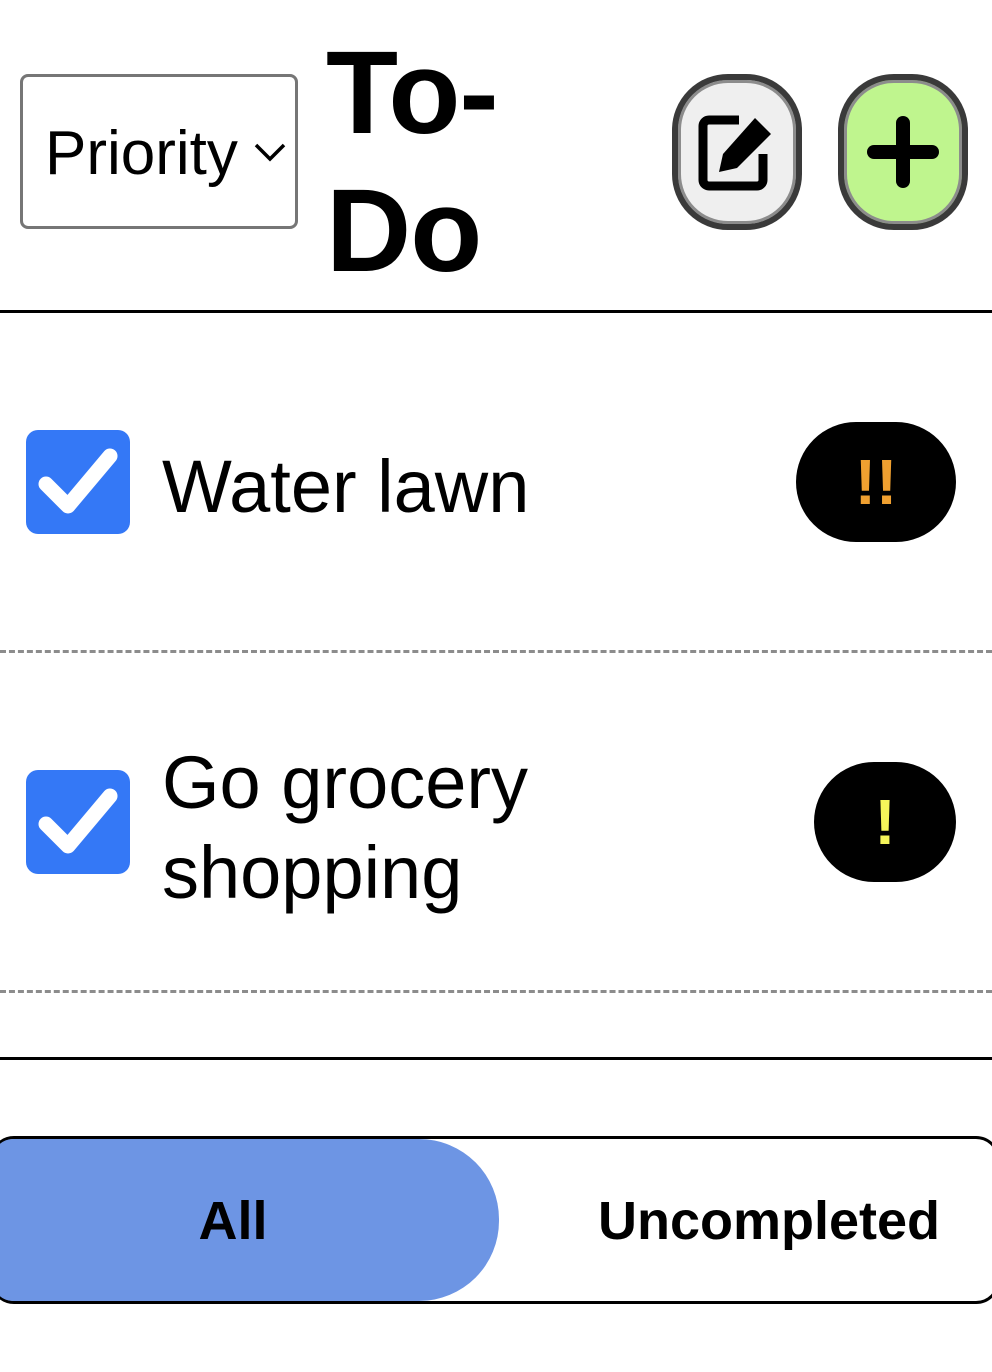 The image size is (992, 1372). I want to click on list-divider, so click(496, 1058).